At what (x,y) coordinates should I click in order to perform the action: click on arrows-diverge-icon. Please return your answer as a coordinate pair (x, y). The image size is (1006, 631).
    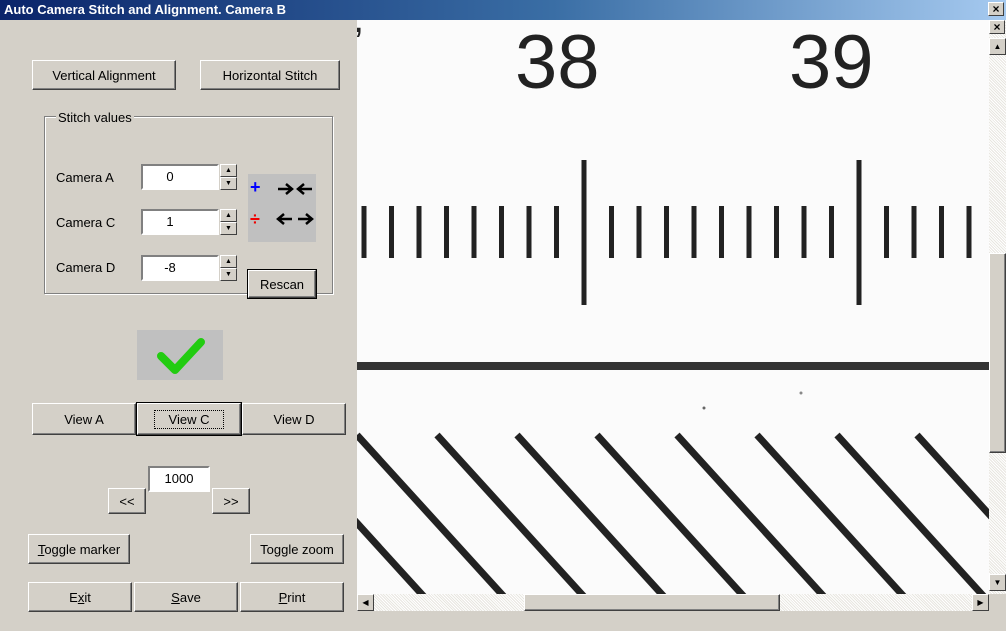
    Looking at the image, I should click on (295, 219).